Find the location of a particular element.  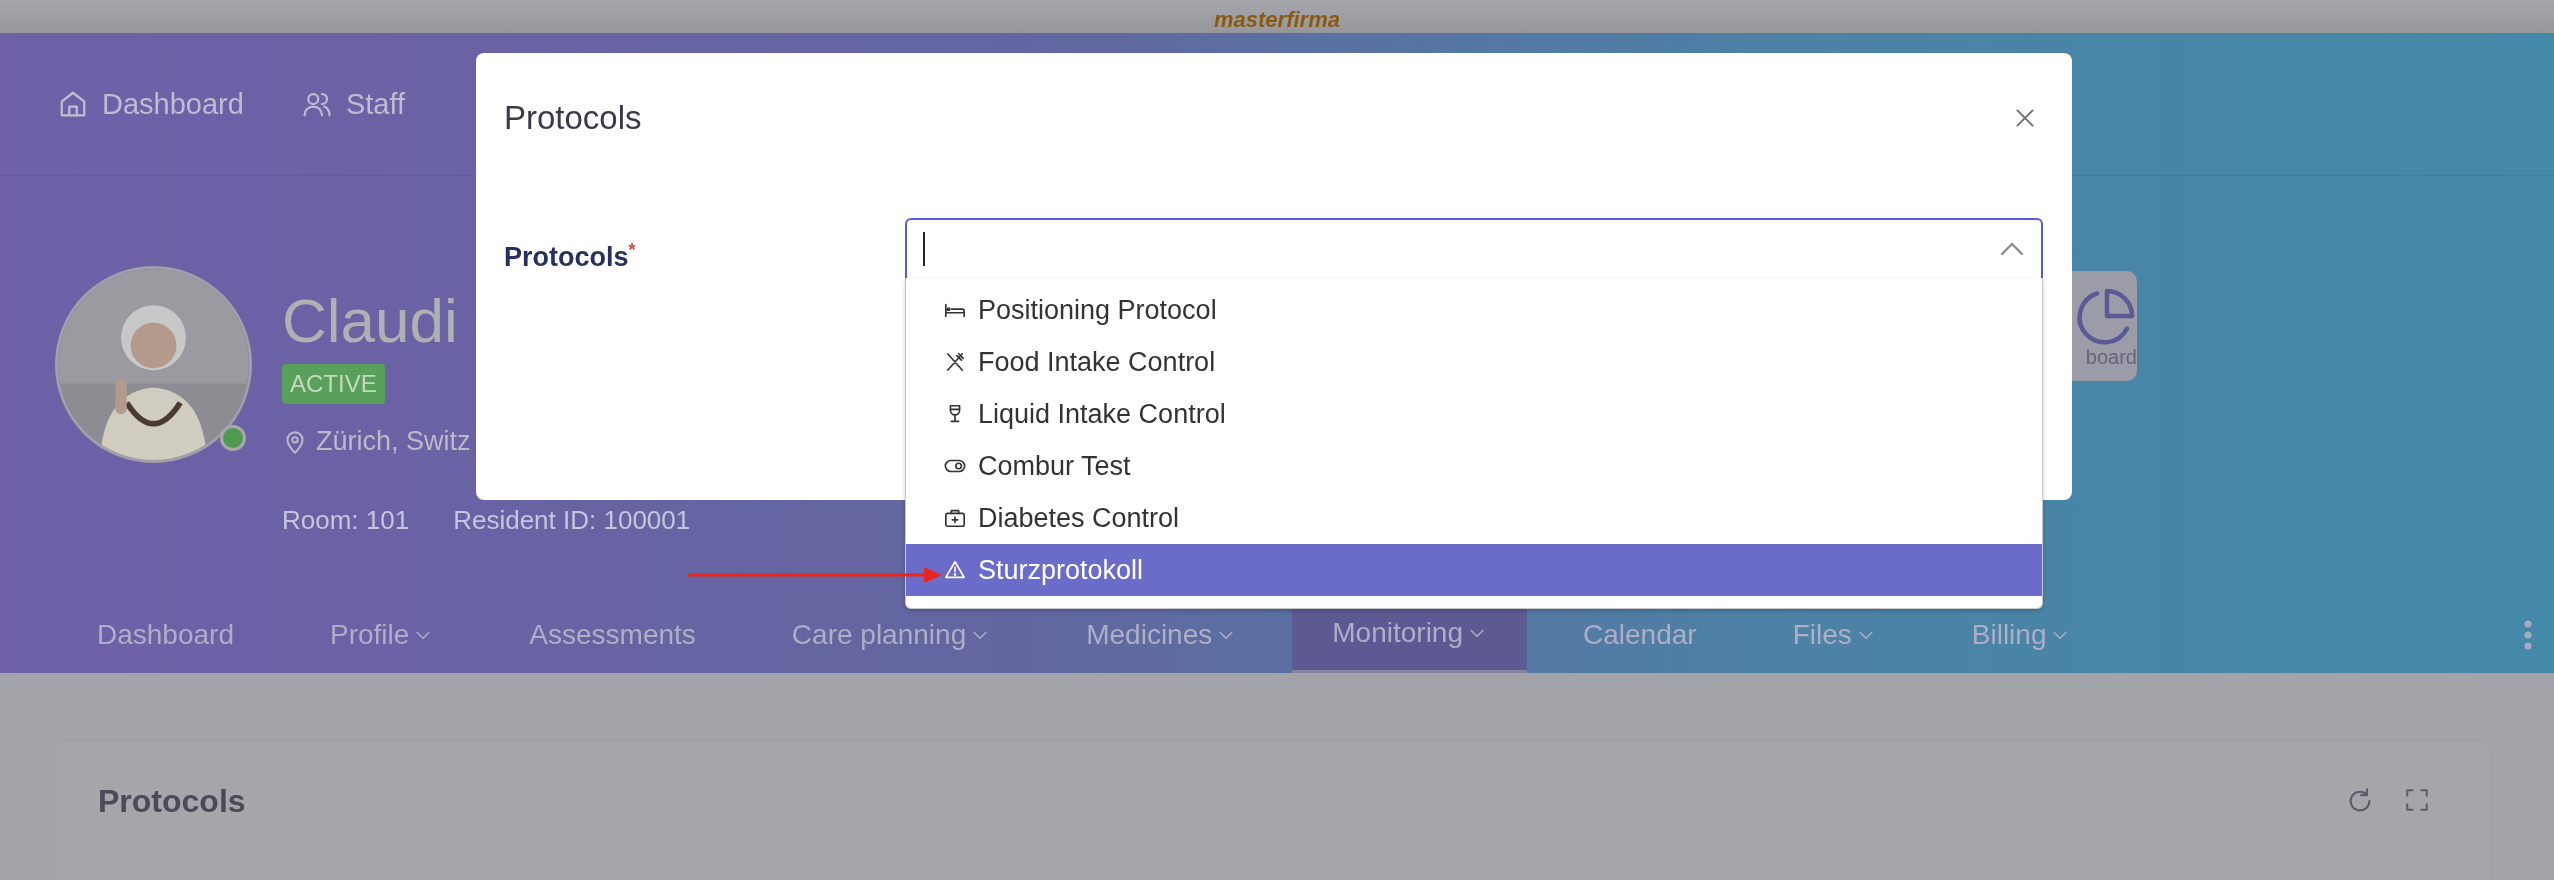

tab: Profile is located at coordinates (382, 634).